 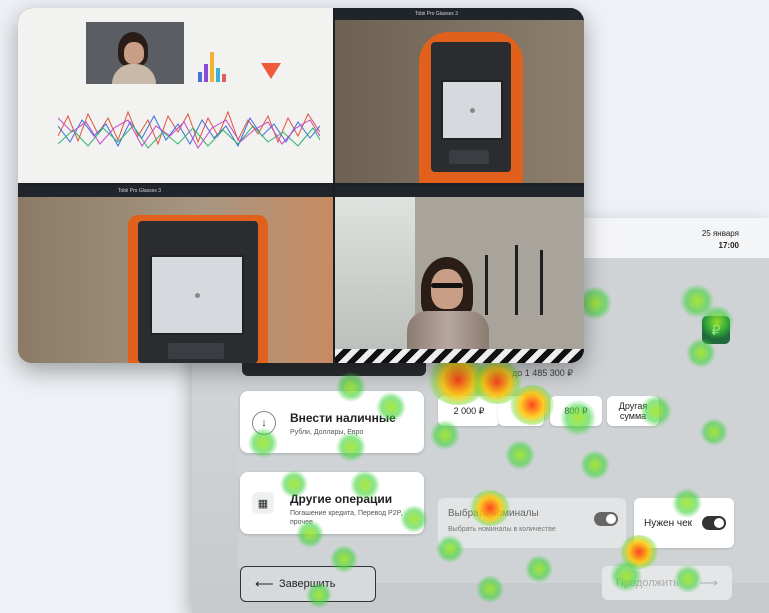 What do you see at coordinates (633, 411) in the screenshot?
I see `other-amount-button: Другая сумма` at bounding box center [633, 411].